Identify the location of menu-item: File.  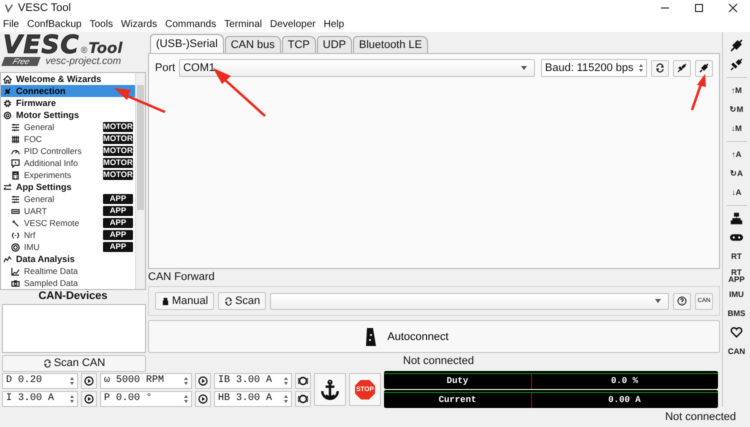
(11, 24).